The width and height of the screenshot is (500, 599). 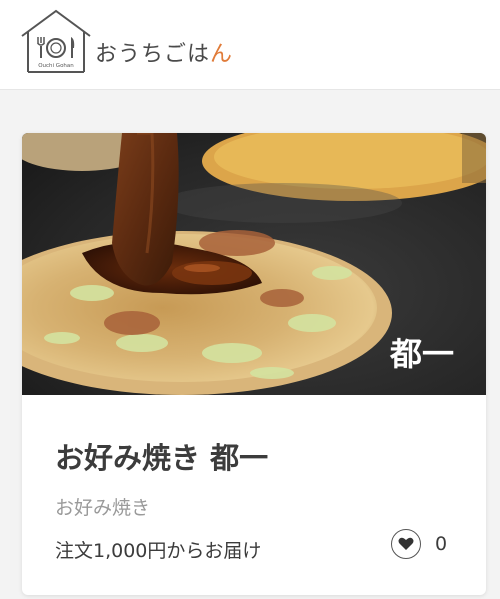 What do you see at coordinates (431, 547) in the screenshot?
I see `like-widget: 0` at bounding box center [431, 547].